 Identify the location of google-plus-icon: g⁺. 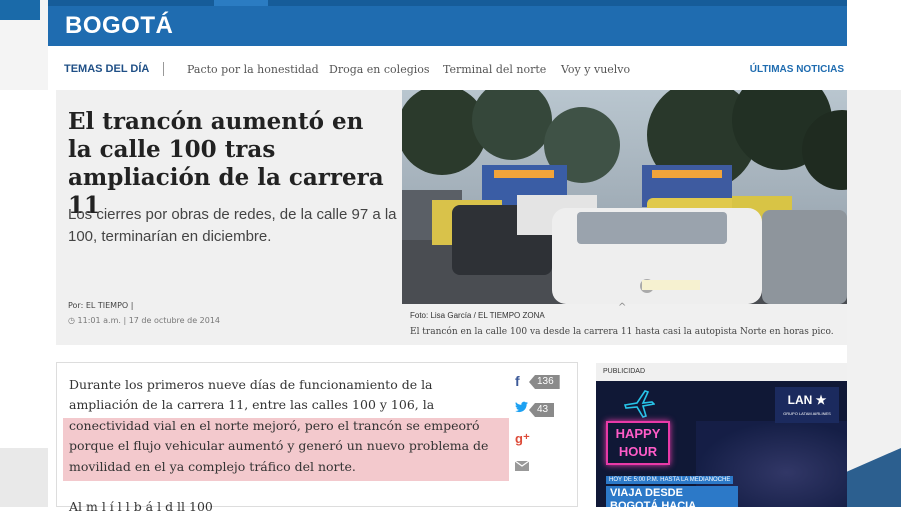
(522, 438).